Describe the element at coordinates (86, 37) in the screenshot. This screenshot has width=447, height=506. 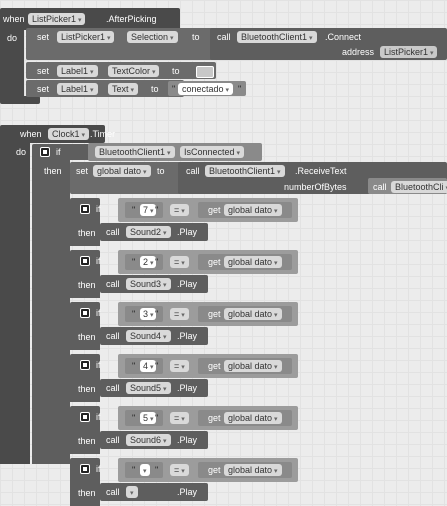
I see `set-component-dropdown: ListPicker1` at that location.